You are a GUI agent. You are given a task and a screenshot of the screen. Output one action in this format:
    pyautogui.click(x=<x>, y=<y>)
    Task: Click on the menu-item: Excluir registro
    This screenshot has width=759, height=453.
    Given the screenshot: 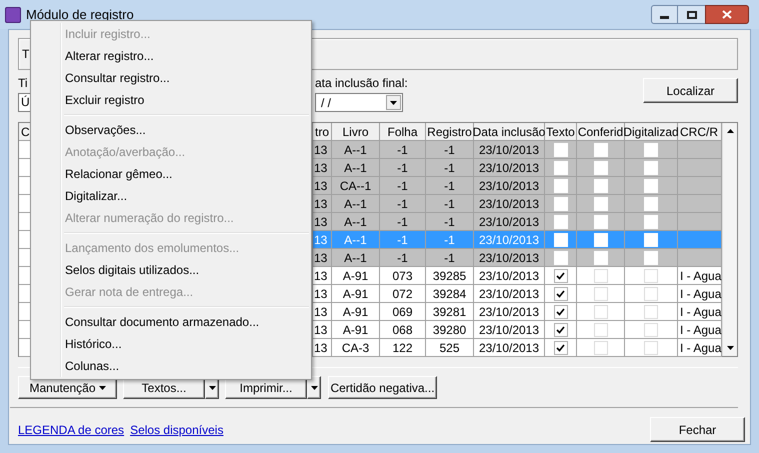 What is the action you would take?
    pyautogui.click(x=171, y=100)
    